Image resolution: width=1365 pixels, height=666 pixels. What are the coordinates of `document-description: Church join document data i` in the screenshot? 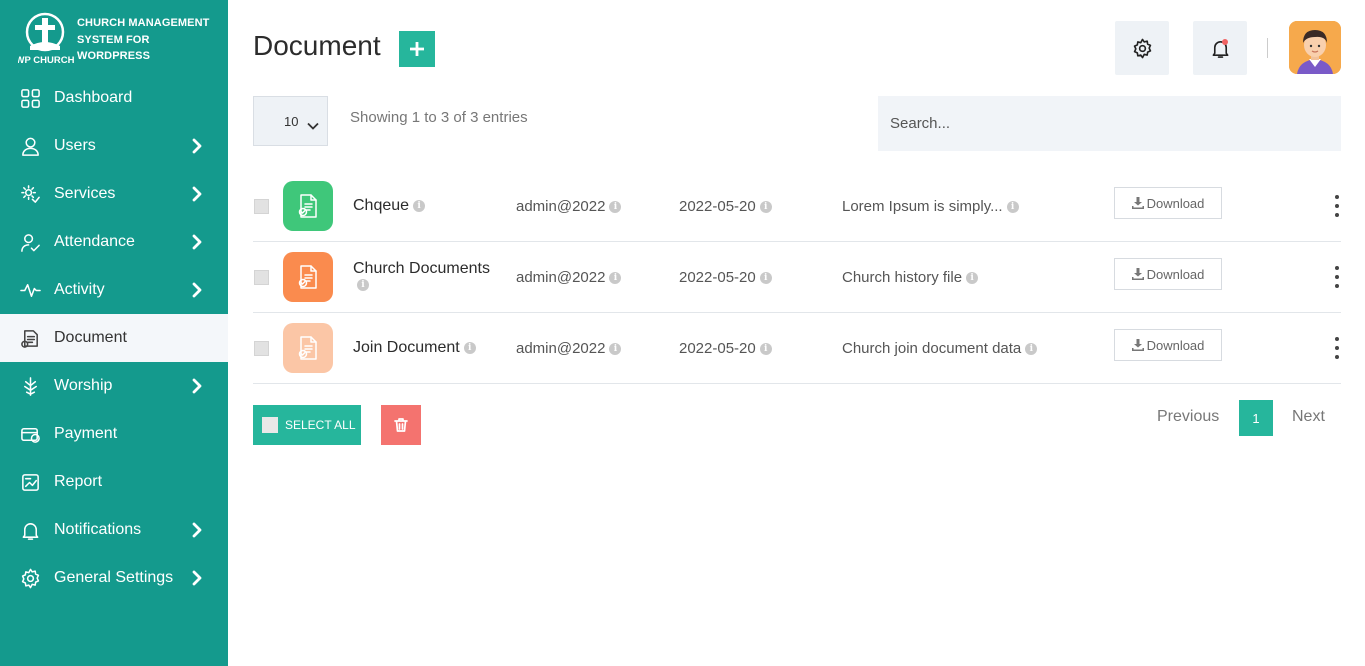 It's located at (940, 348).